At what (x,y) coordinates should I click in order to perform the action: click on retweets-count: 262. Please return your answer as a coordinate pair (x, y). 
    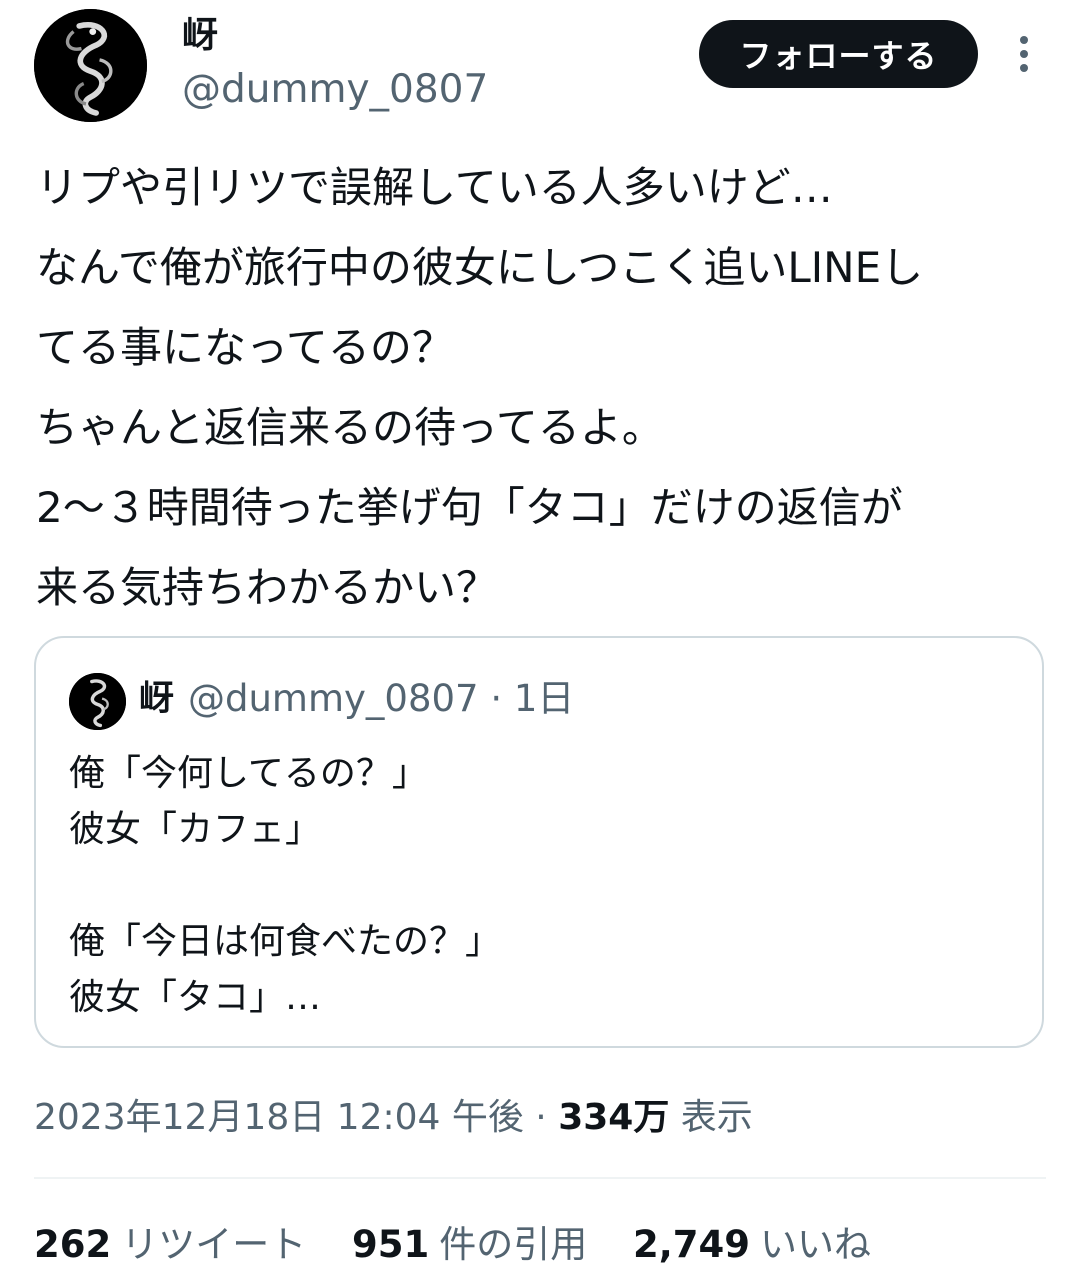
    Looking at the image, I should click on (73, 1244).